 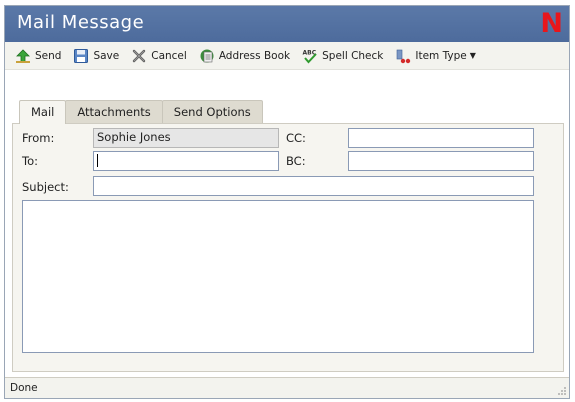 I want to click on to-label: To:, so click(x=30, y=161).